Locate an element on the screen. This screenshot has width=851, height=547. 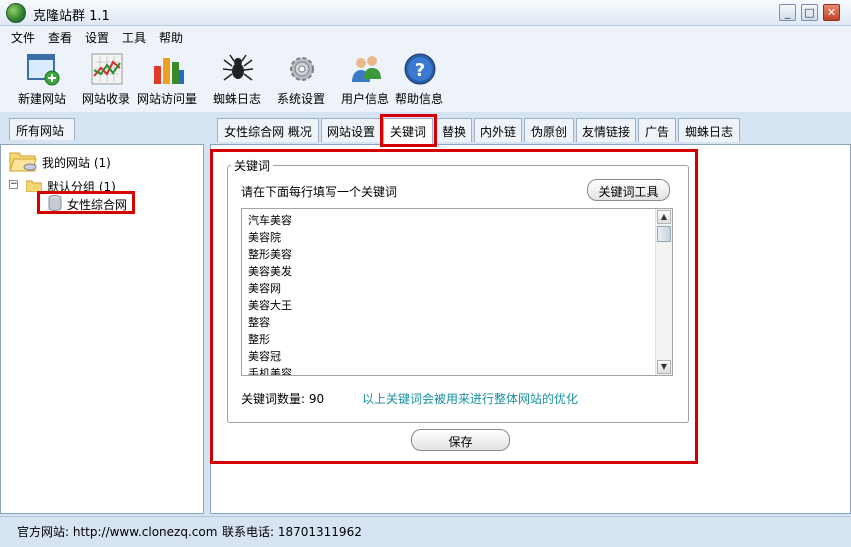
menu-help: 帮助 is located at coordinates (171, 37).